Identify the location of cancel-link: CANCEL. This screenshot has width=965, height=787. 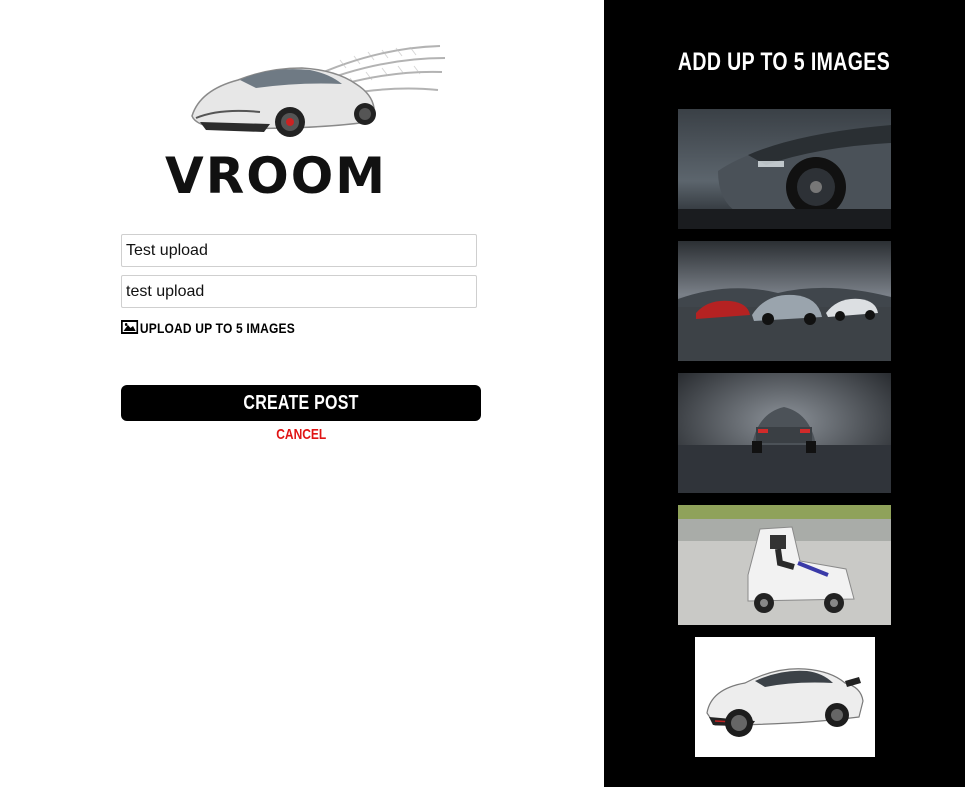
(301, 434).